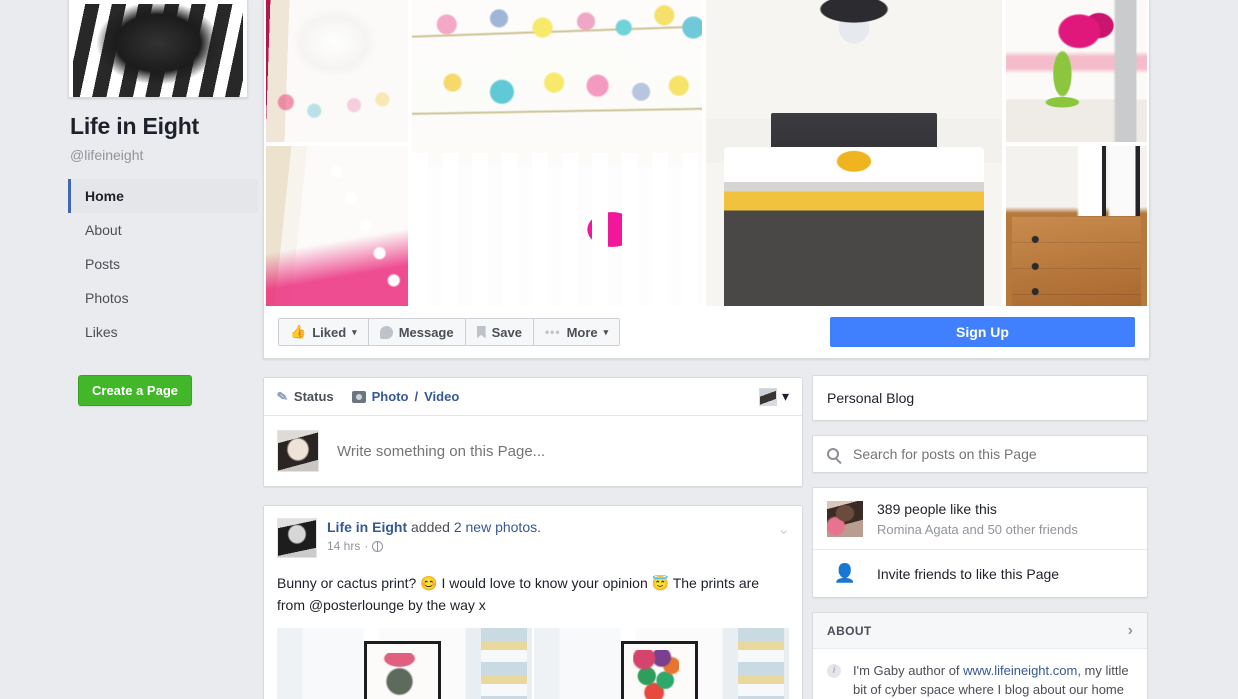  Describe the element at coordinates (298, 331) in the screenshot. I see `thumbs-up-icon: 👍` at that location.